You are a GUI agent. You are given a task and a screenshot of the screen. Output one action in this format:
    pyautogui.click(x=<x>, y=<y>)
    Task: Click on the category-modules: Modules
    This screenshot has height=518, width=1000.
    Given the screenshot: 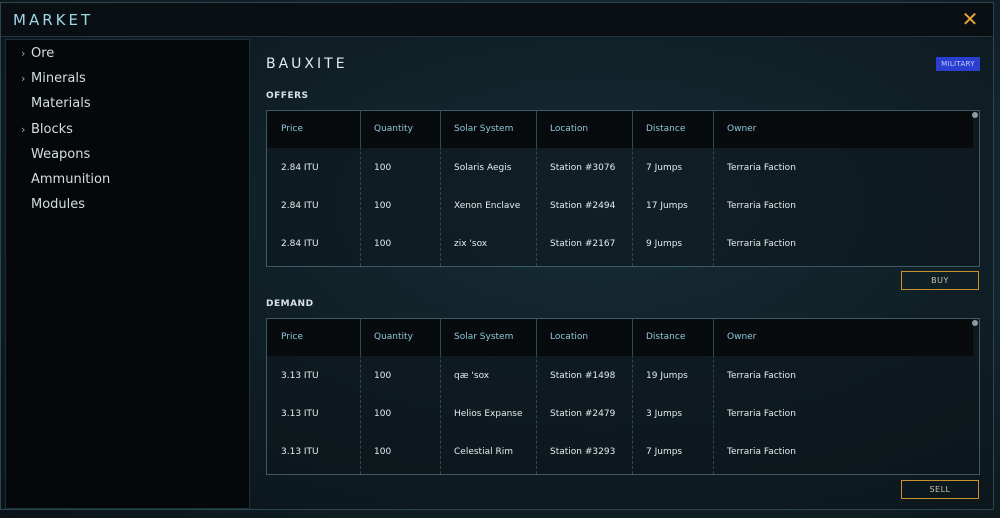 What is the action you would take?
    pyautogui.click(x=126, y=206)
    